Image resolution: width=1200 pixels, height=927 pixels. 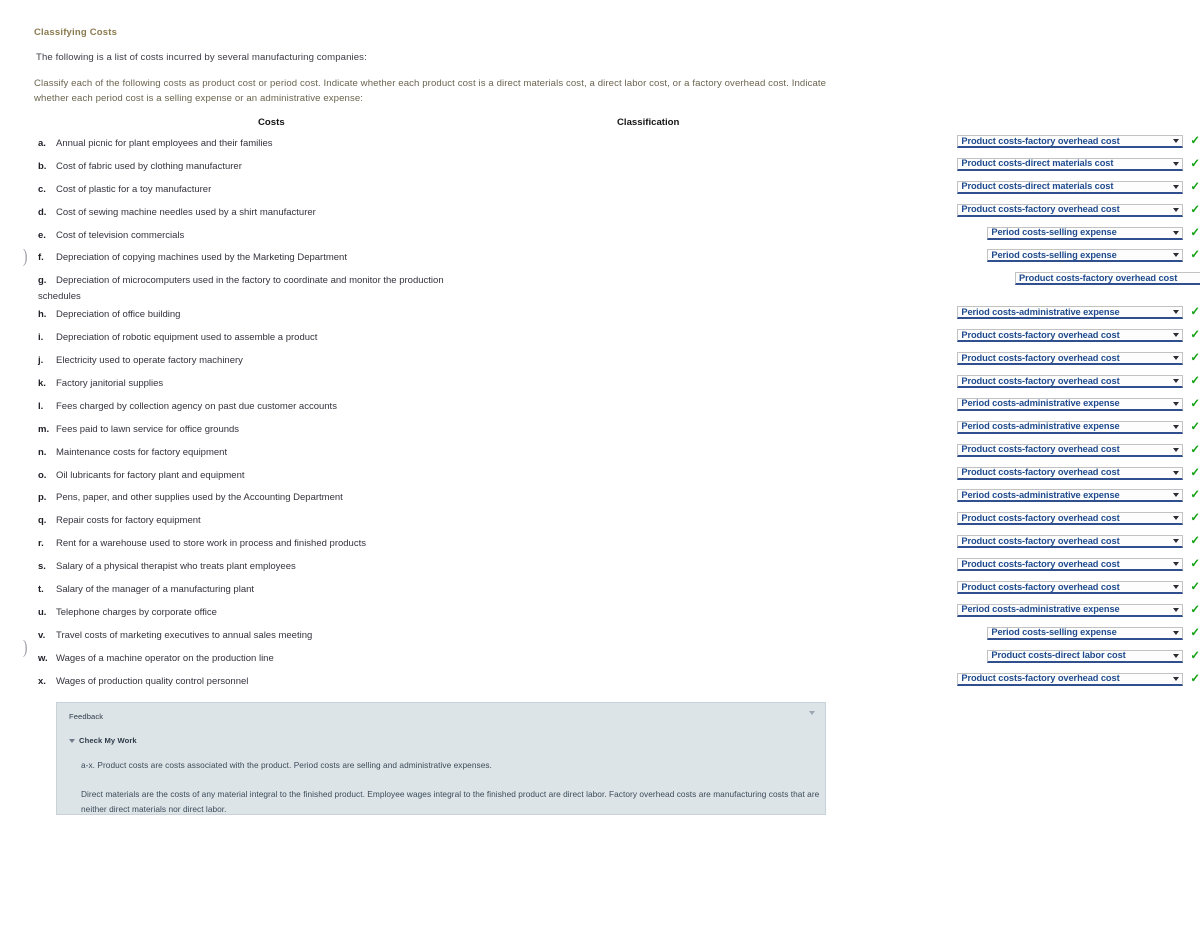 I want to click on cost-item-letter: r., so click(x=41, y=544).